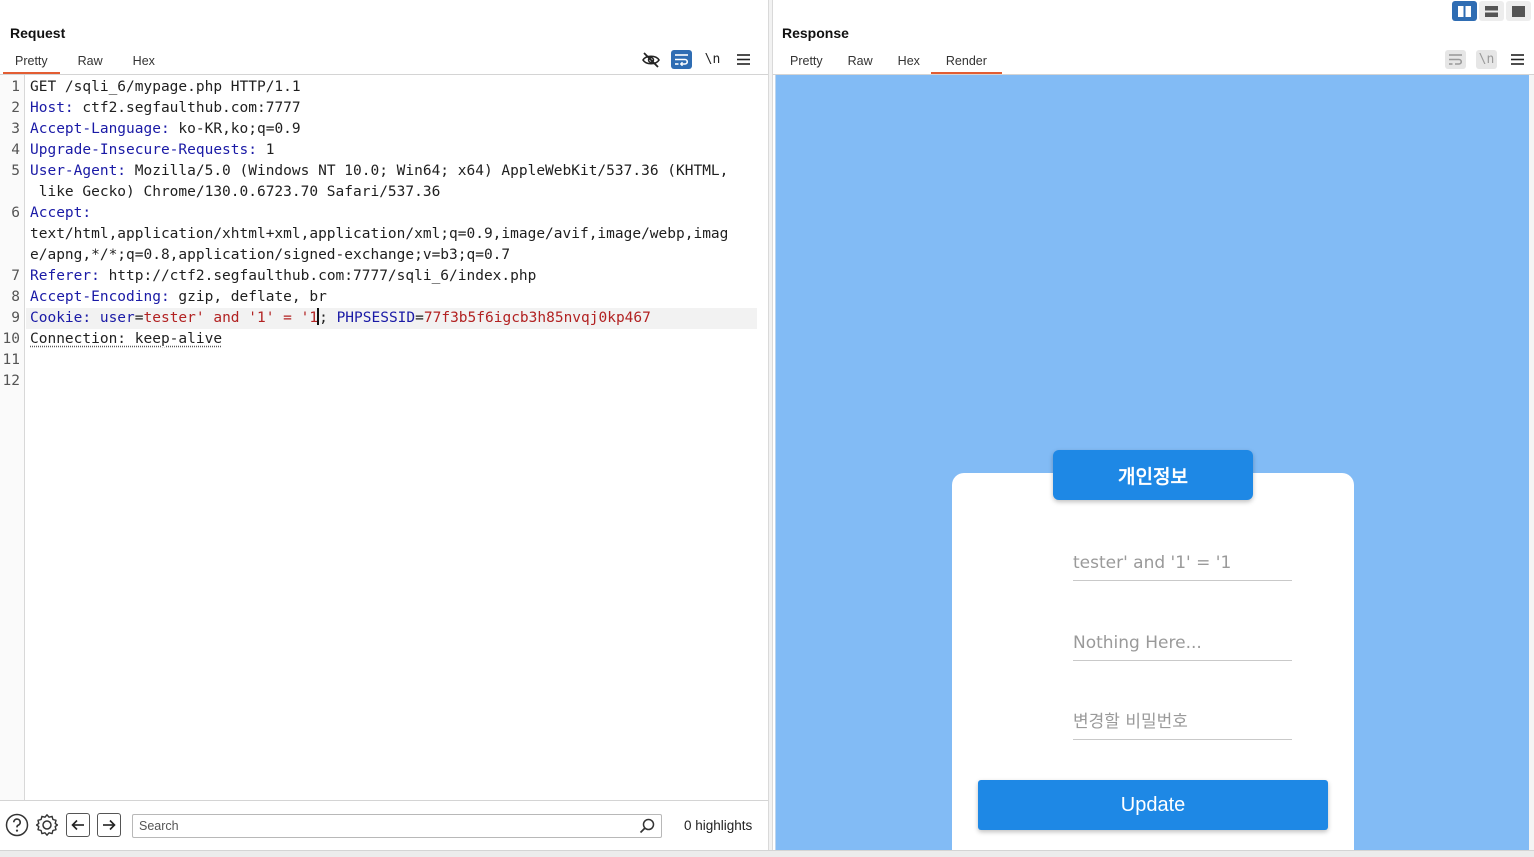  I want to click on search-icon, so click(647, 826).